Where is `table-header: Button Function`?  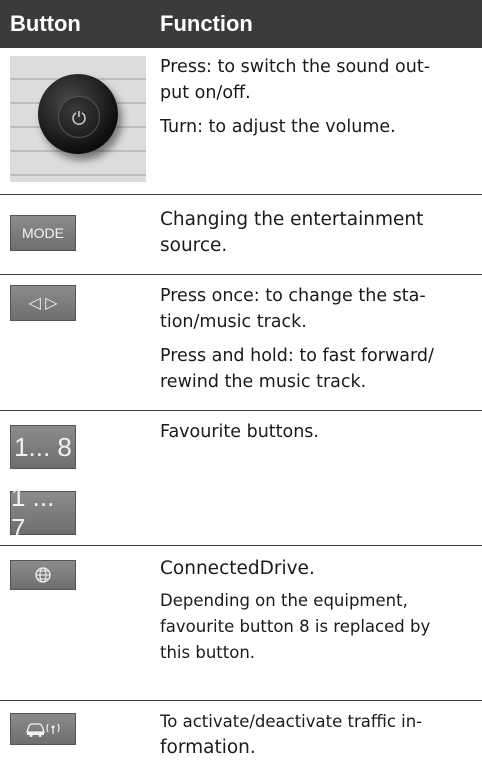 table-header: Button Function is located at coordinates (241, 24).